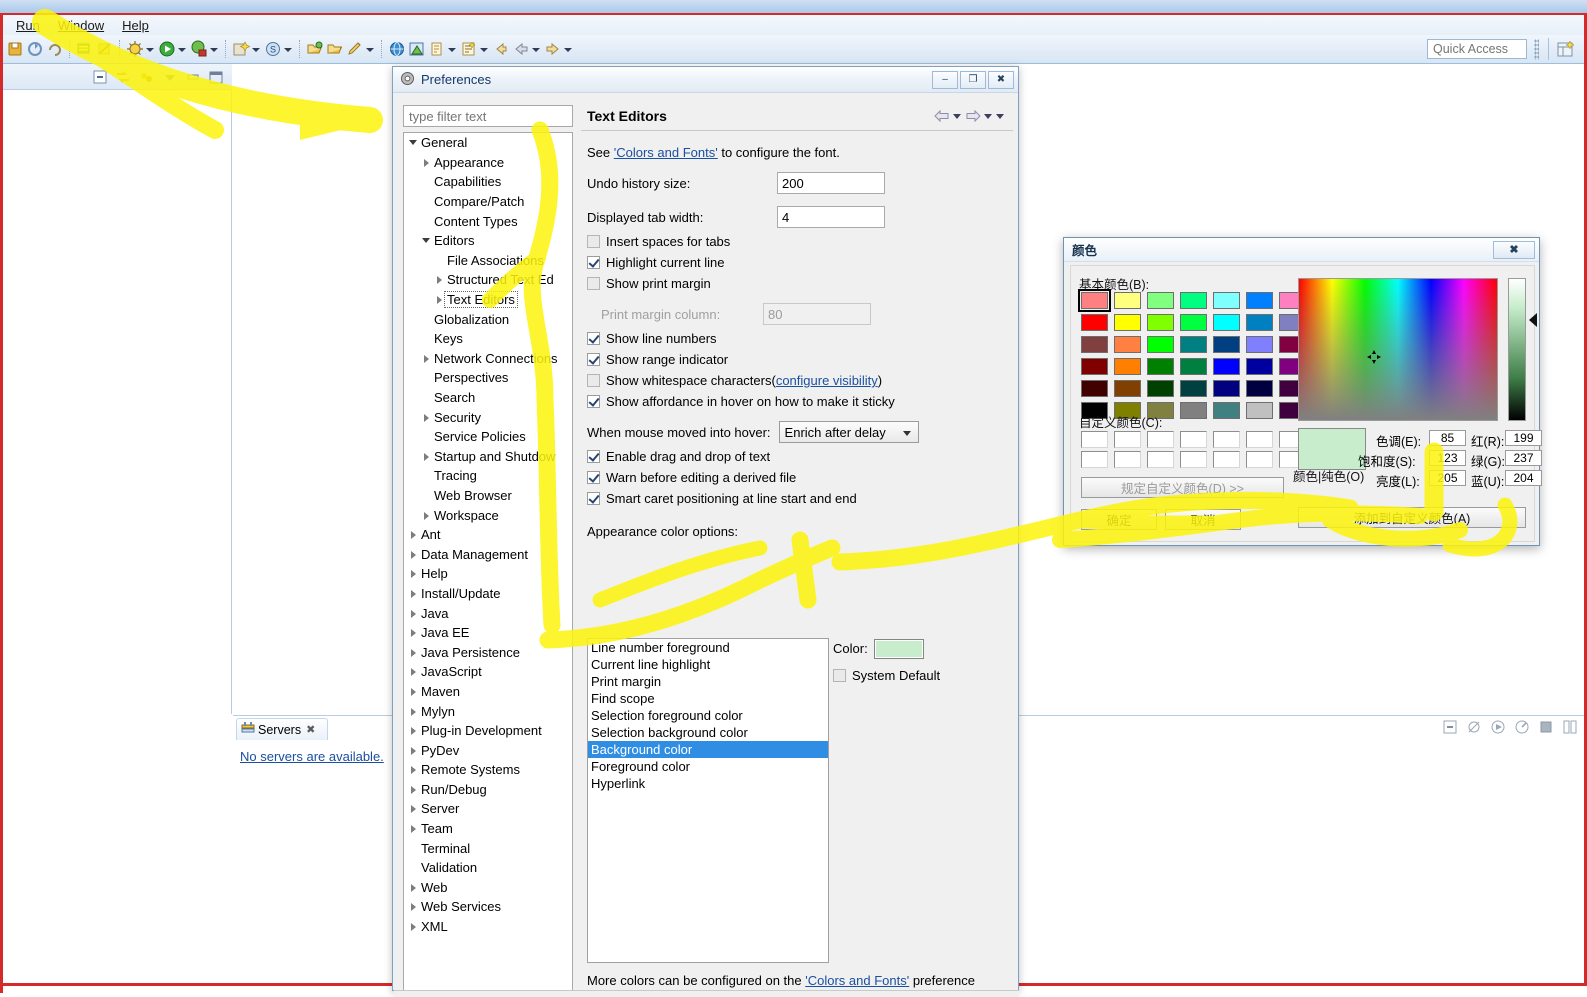 The height and width of the screenshot is (997, 1587). Describe the element at coordinates (973, 116) in the screenshot. I see `forward-arrow-icon` at that location.